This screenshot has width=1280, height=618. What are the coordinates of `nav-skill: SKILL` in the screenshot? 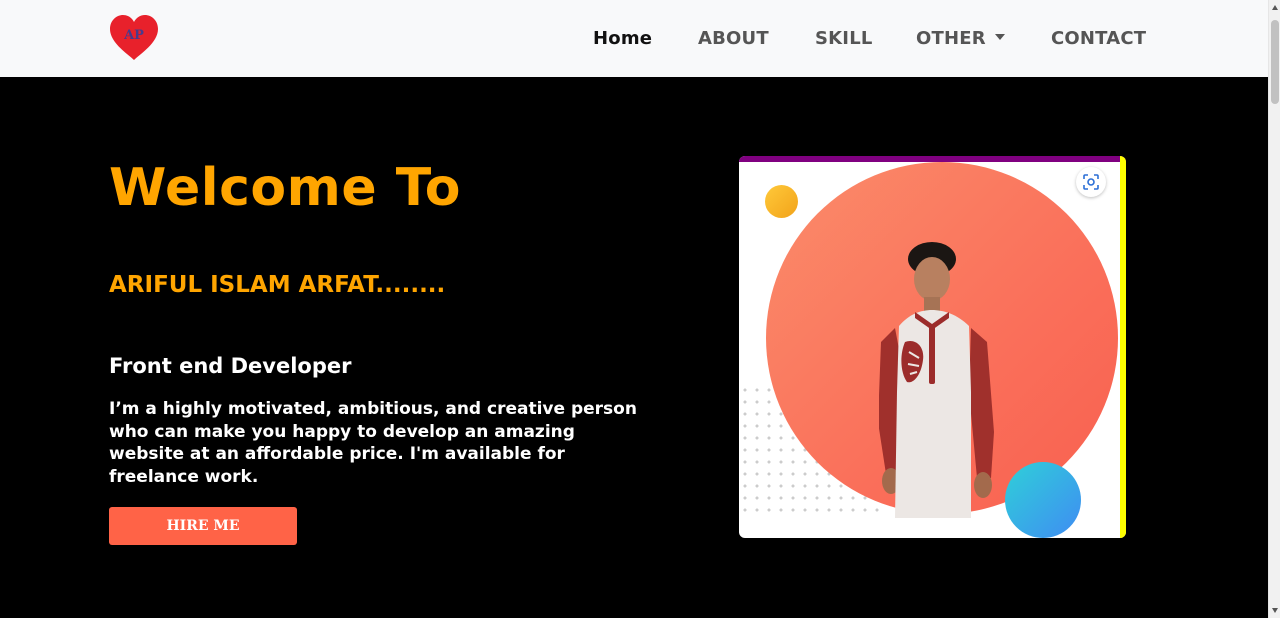 It's located at (844, 38).